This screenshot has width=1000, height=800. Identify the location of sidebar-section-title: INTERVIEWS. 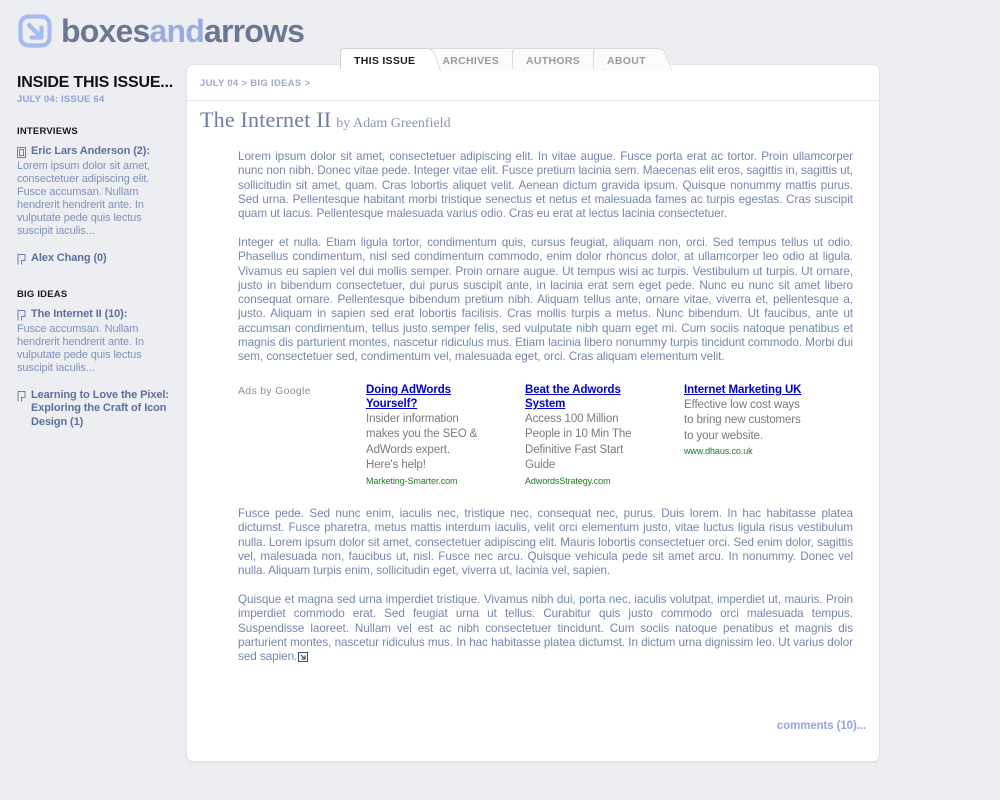
(47, 131).